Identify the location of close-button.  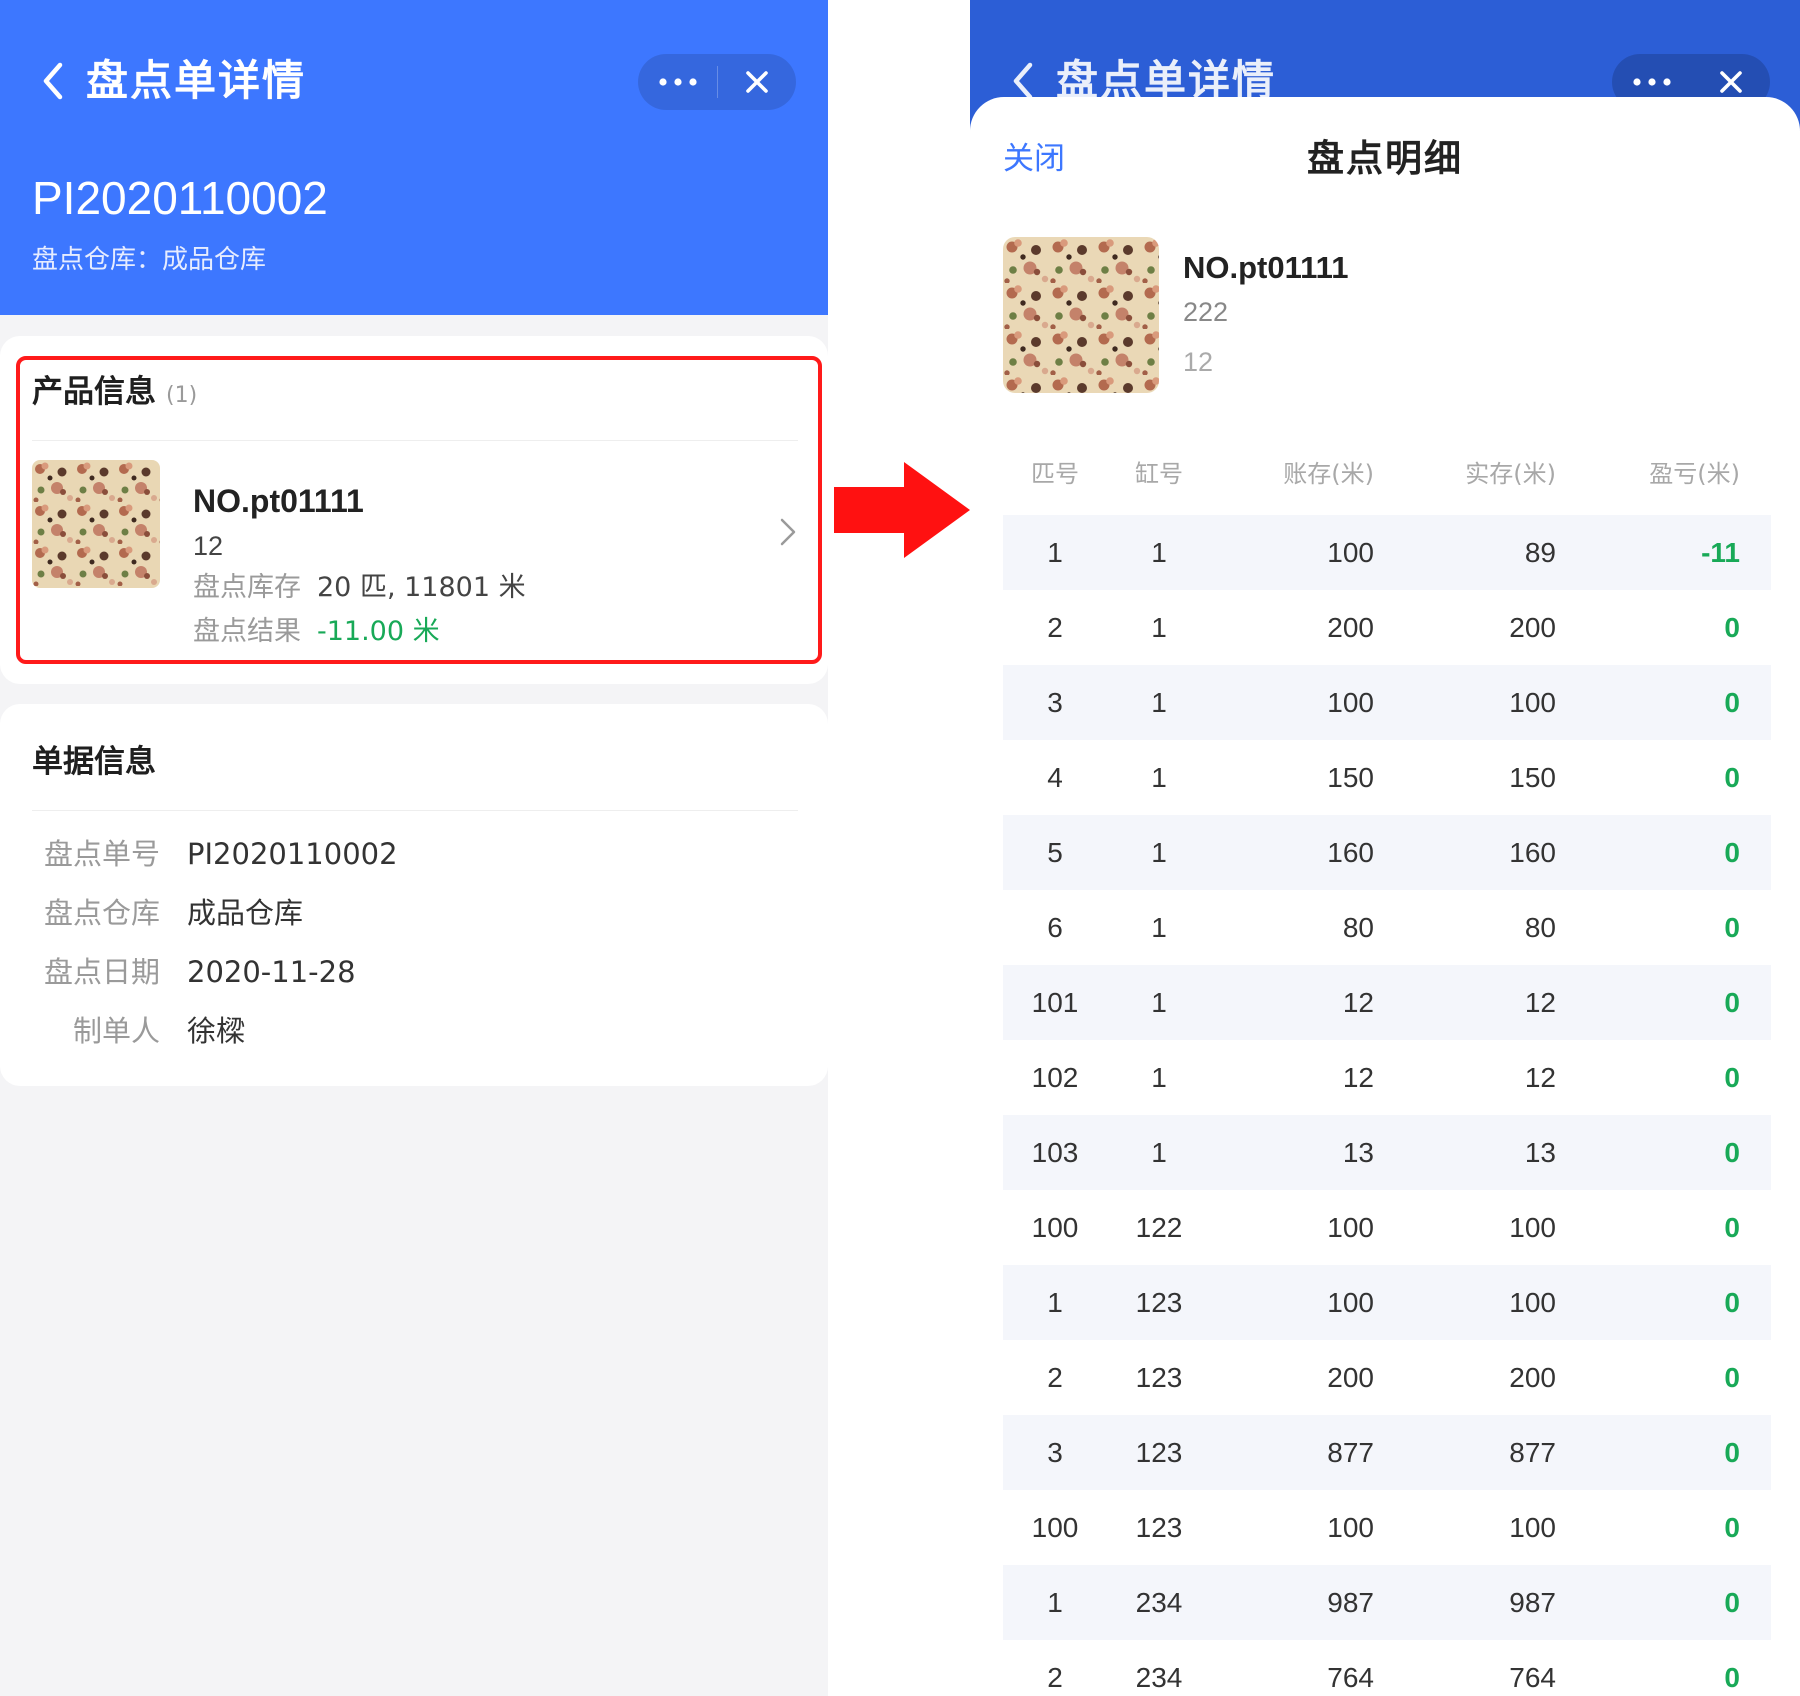
(757, 82).